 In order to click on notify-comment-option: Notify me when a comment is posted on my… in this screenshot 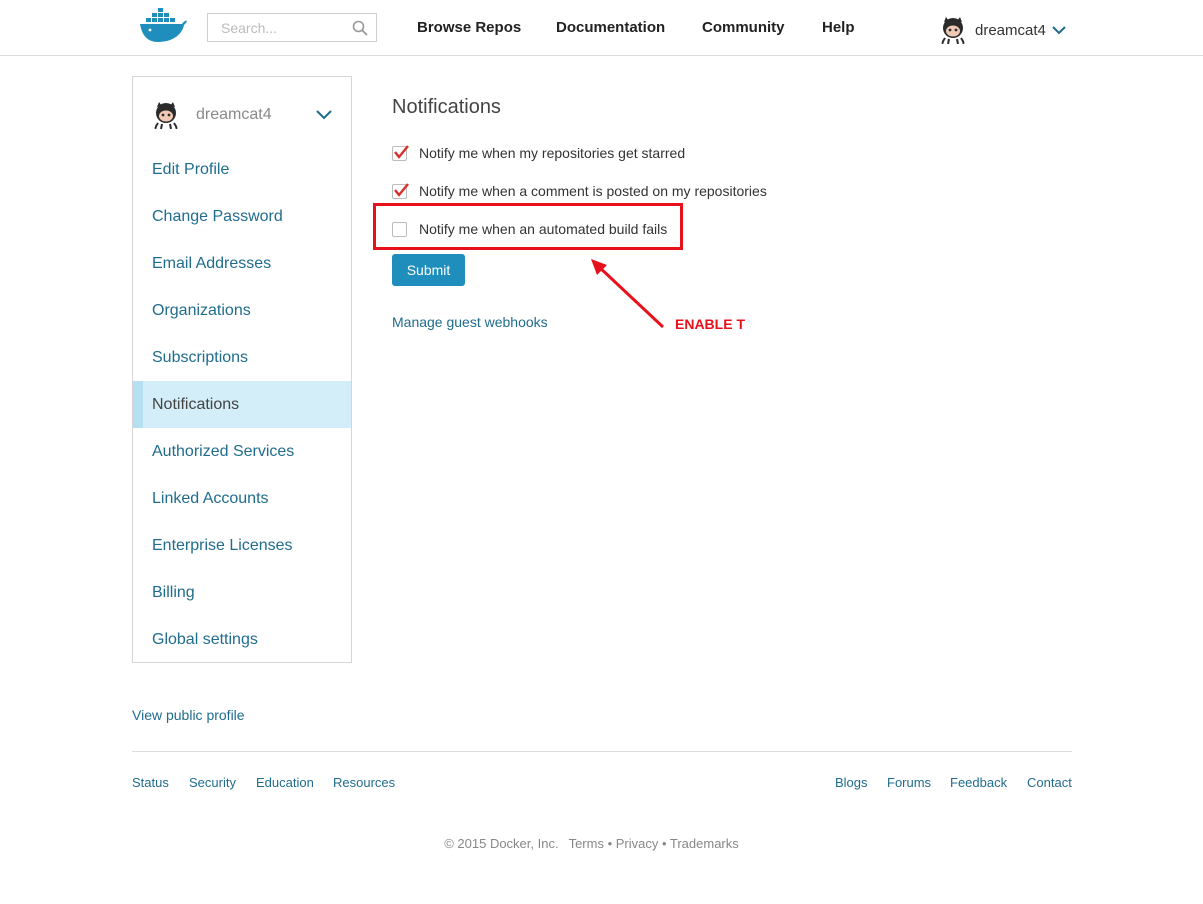, I will do `click(579, 191)`.